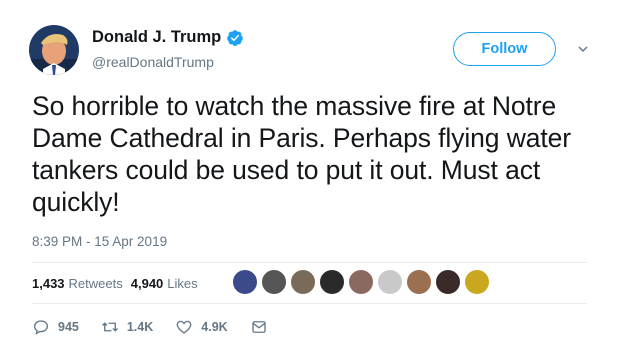 This screenshot has width=617, height=350. I want to click on reply-count: 945, so click(68, 327).